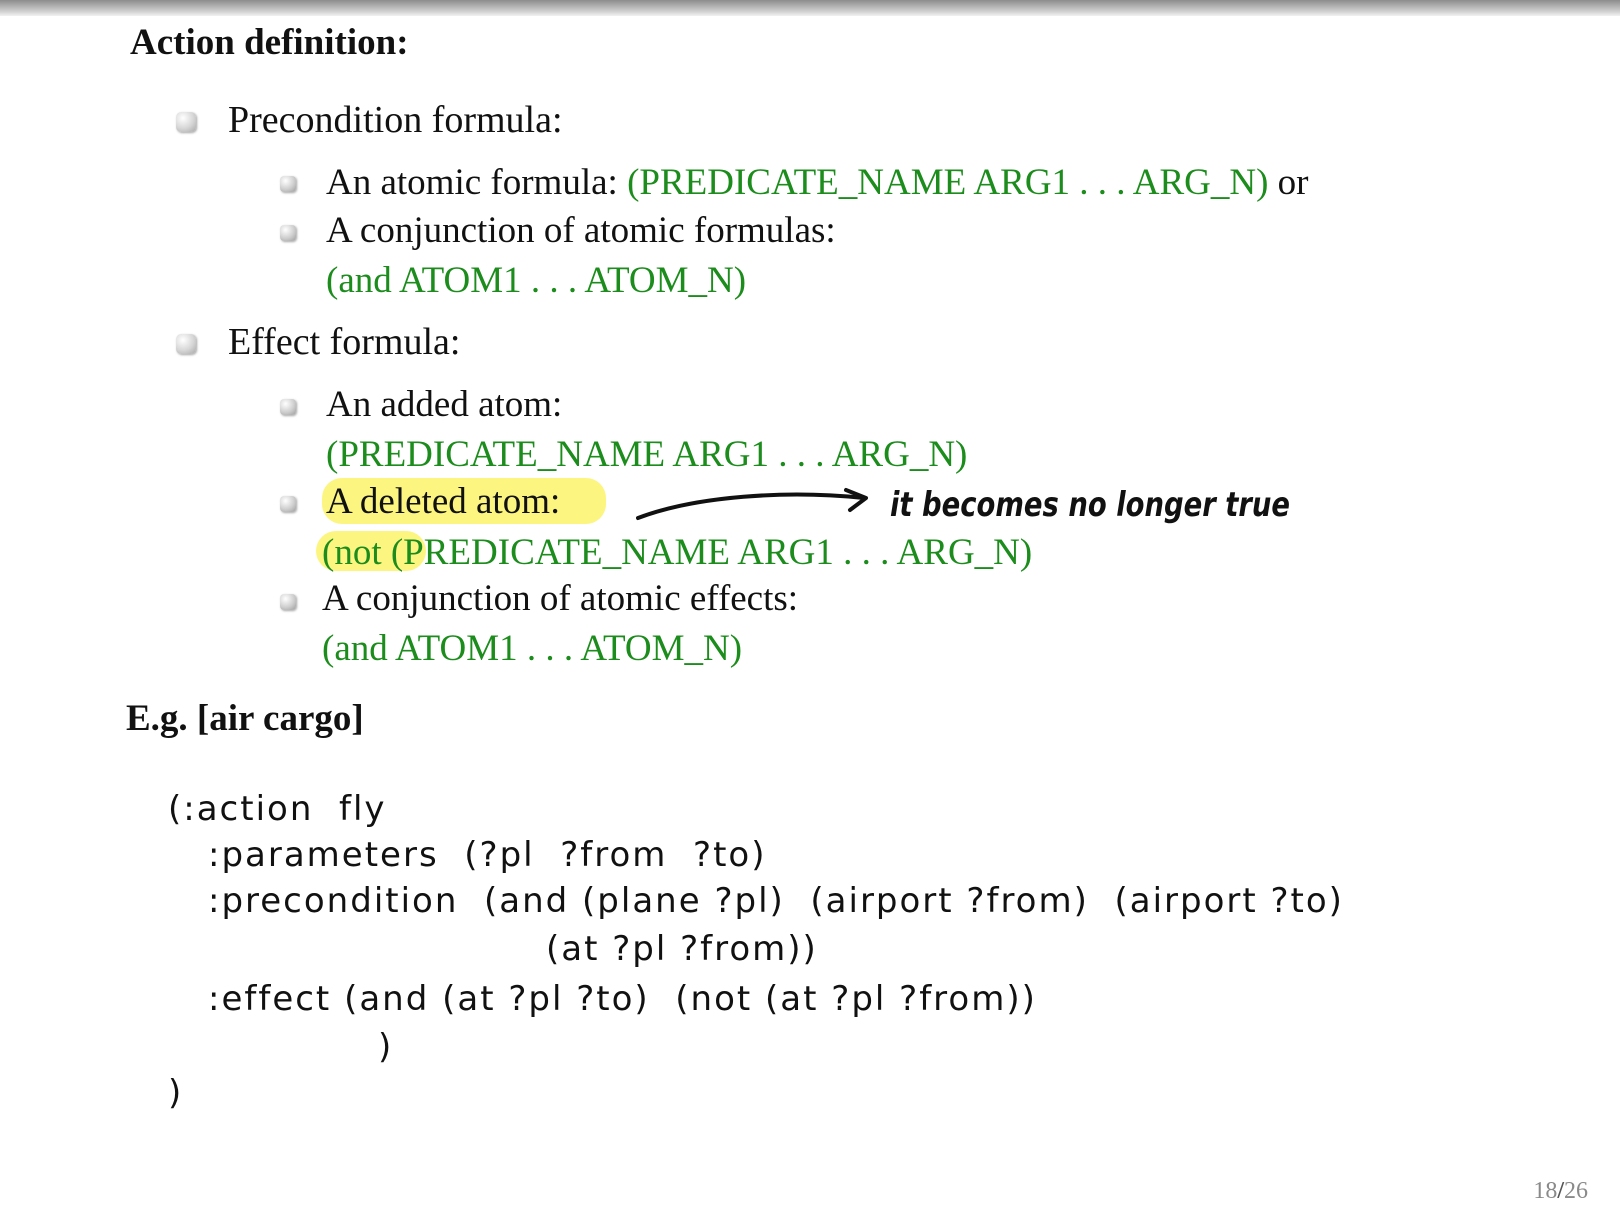  What do you see at coordinates (1288, 182) in the screenshot?
I see `atomic-formula-suffix: or` at bounding box center [1288, 182].